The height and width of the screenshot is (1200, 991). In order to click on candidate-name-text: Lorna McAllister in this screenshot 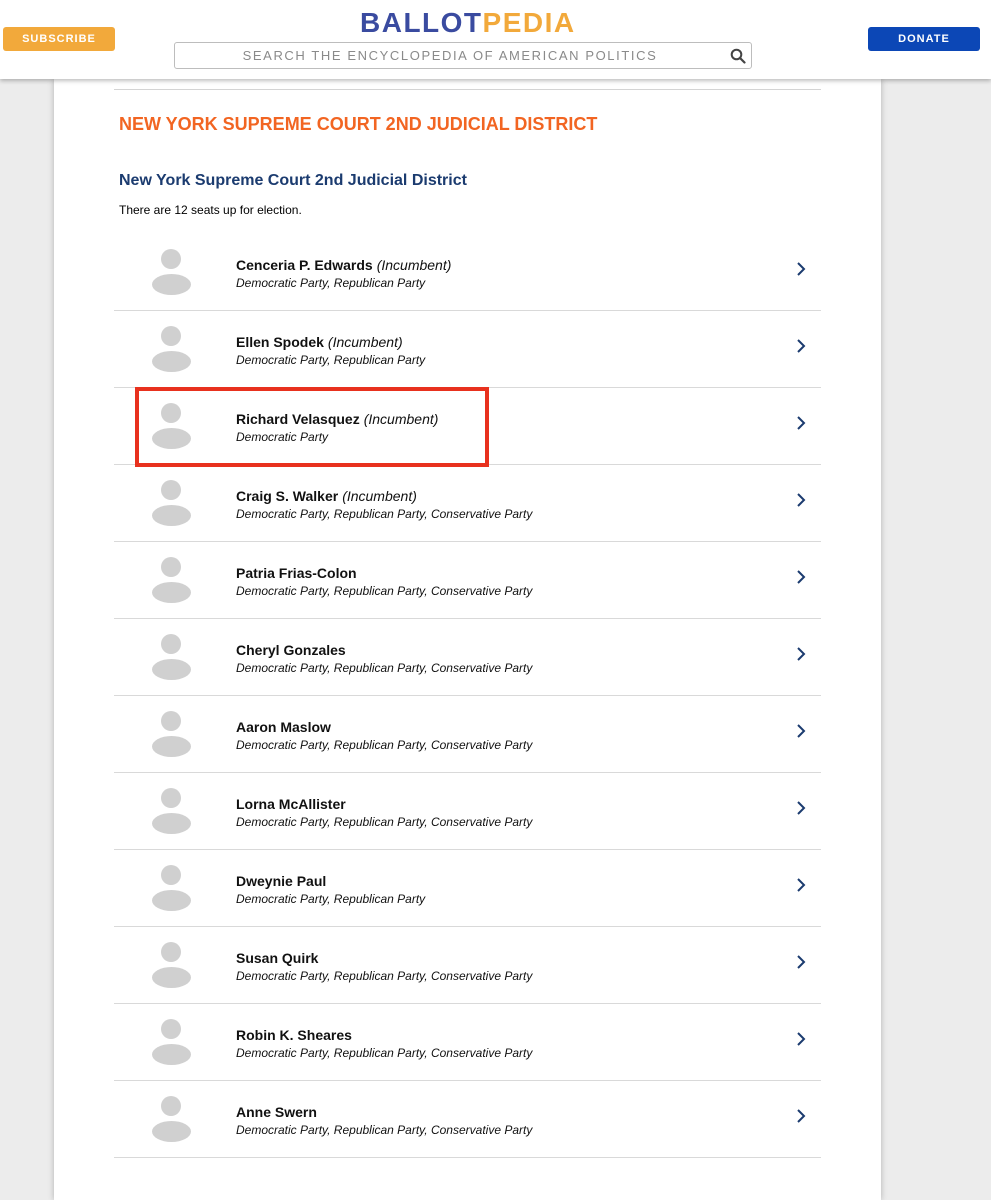, I will do `click(291, 804)`.